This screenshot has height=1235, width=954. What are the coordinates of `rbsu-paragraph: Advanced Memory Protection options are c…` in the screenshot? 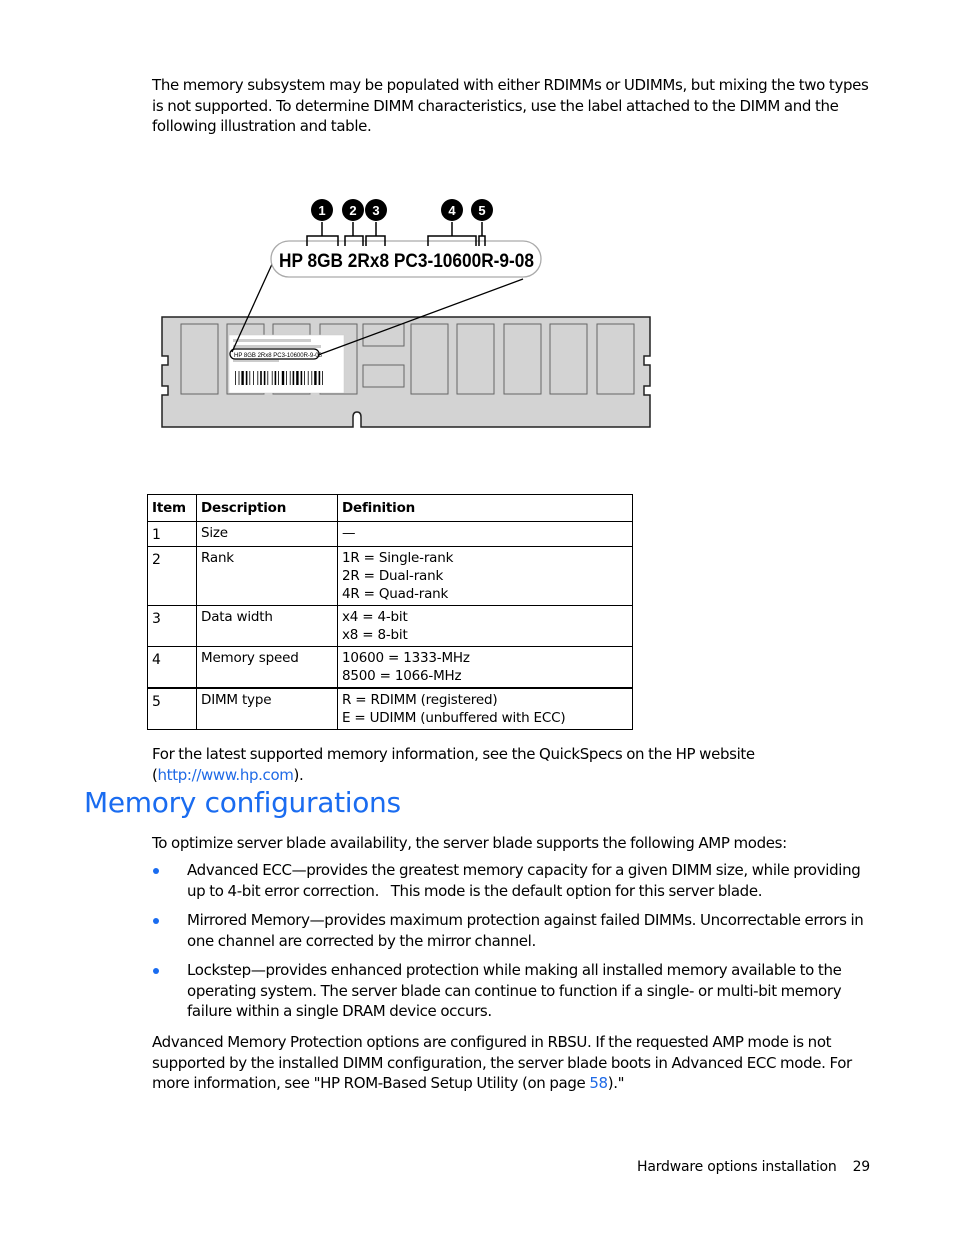 It's located at (512, 1063).